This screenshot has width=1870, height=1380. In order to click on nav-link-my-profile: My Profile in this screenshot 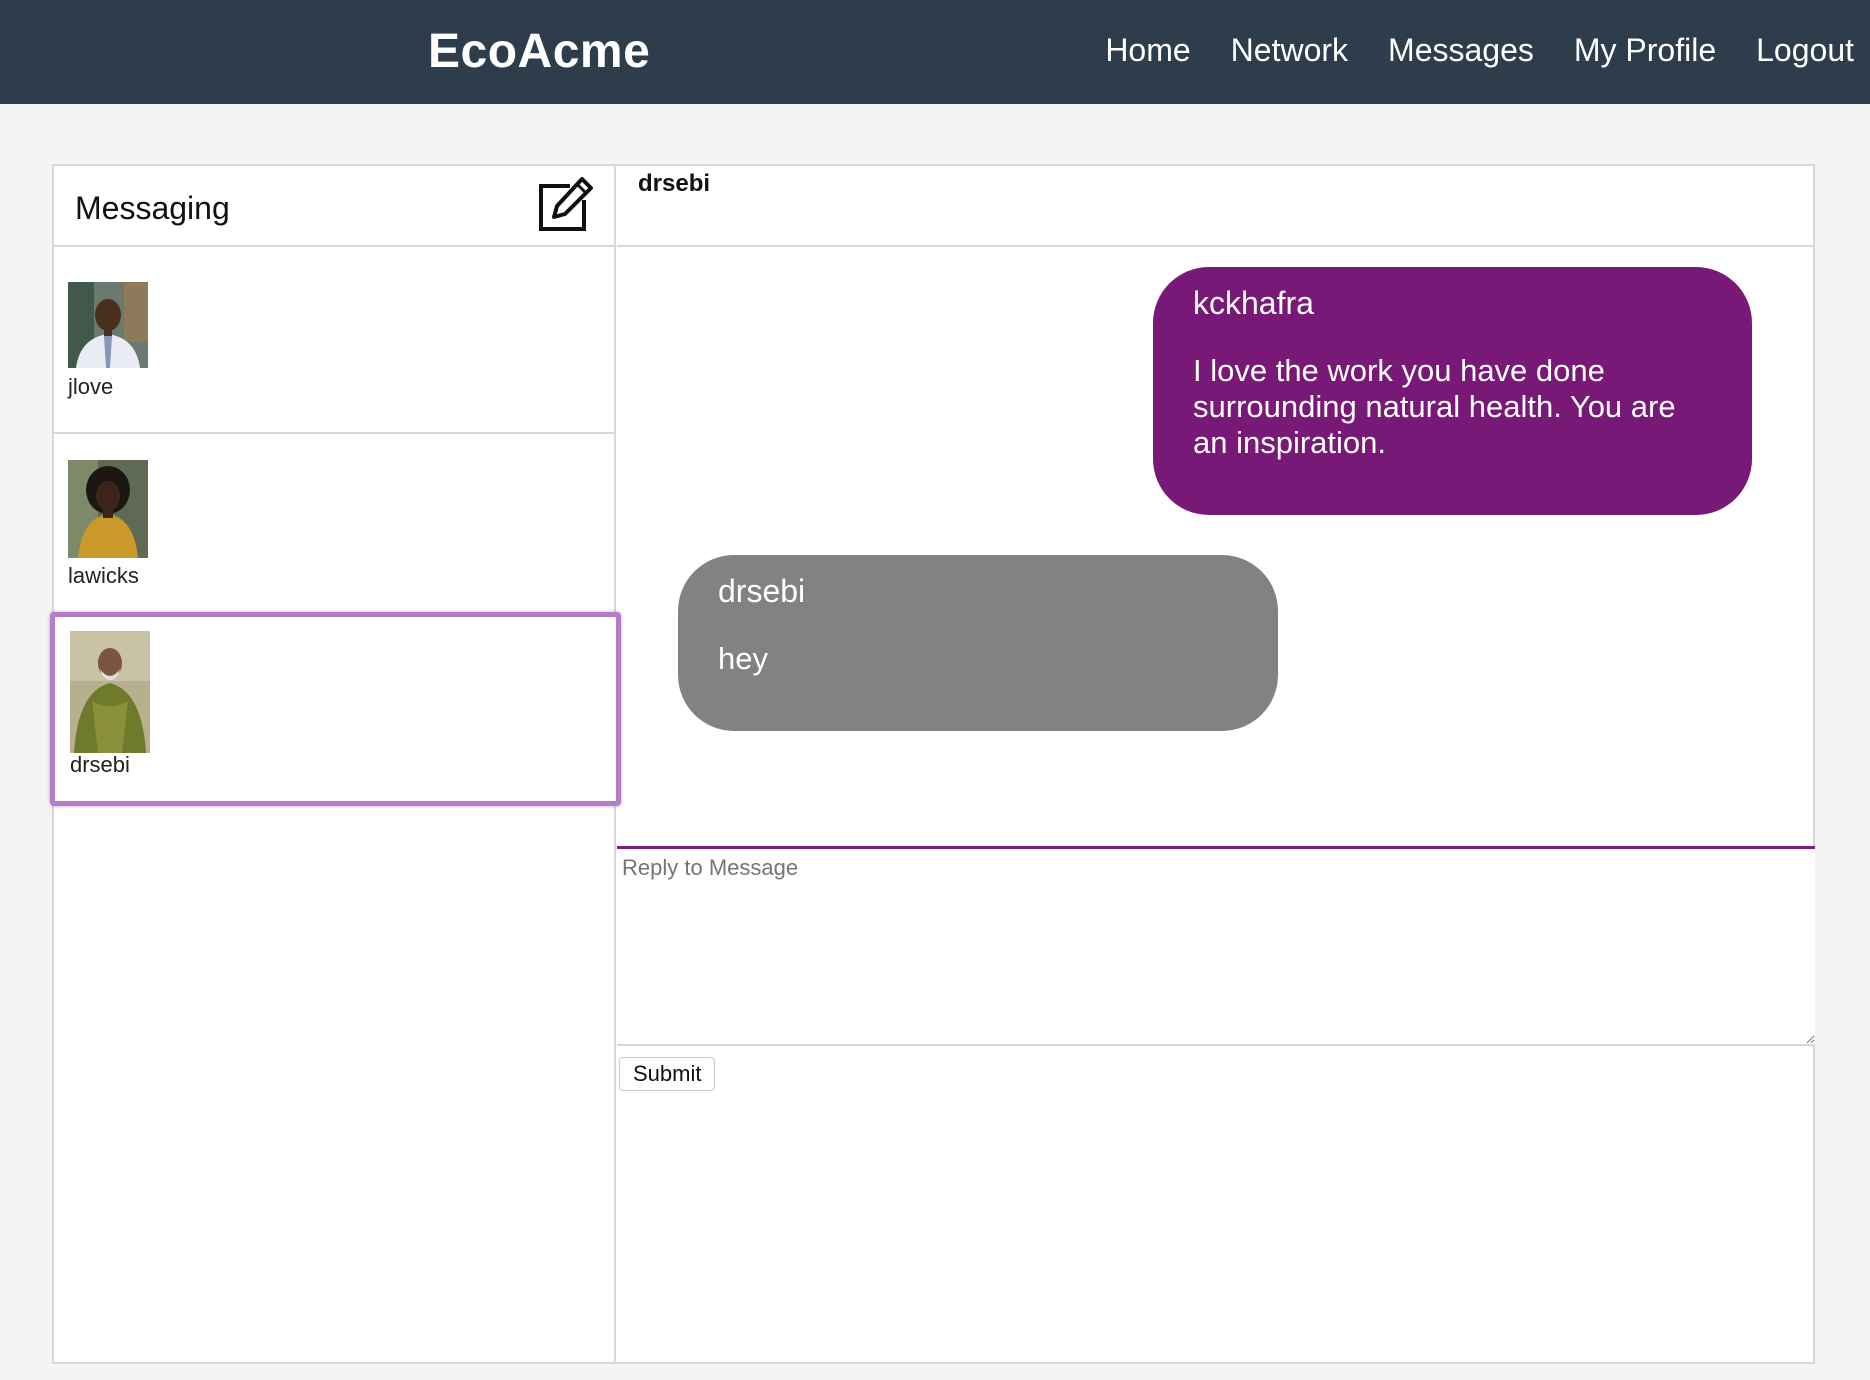, I will do `click(1645, 50)`.